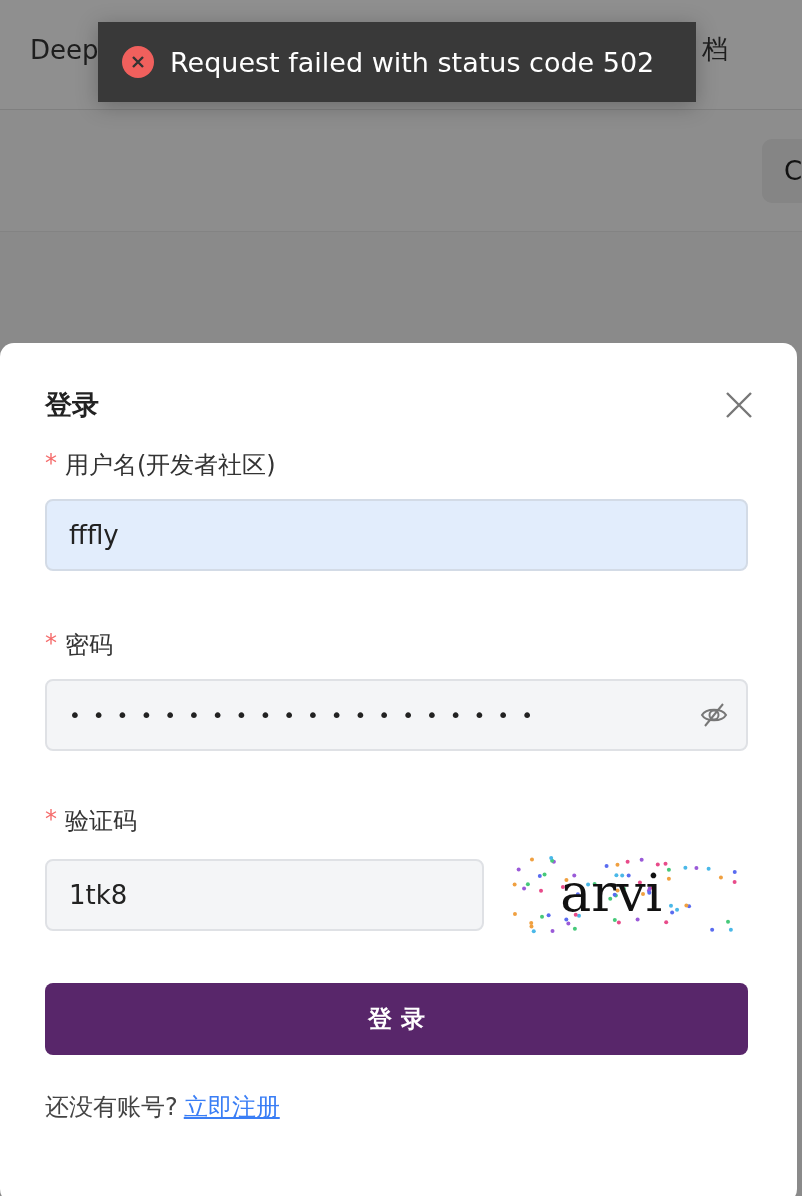 The image size is (802, 1196). I want to click on login-button: 登 录, so click(396, 1019).